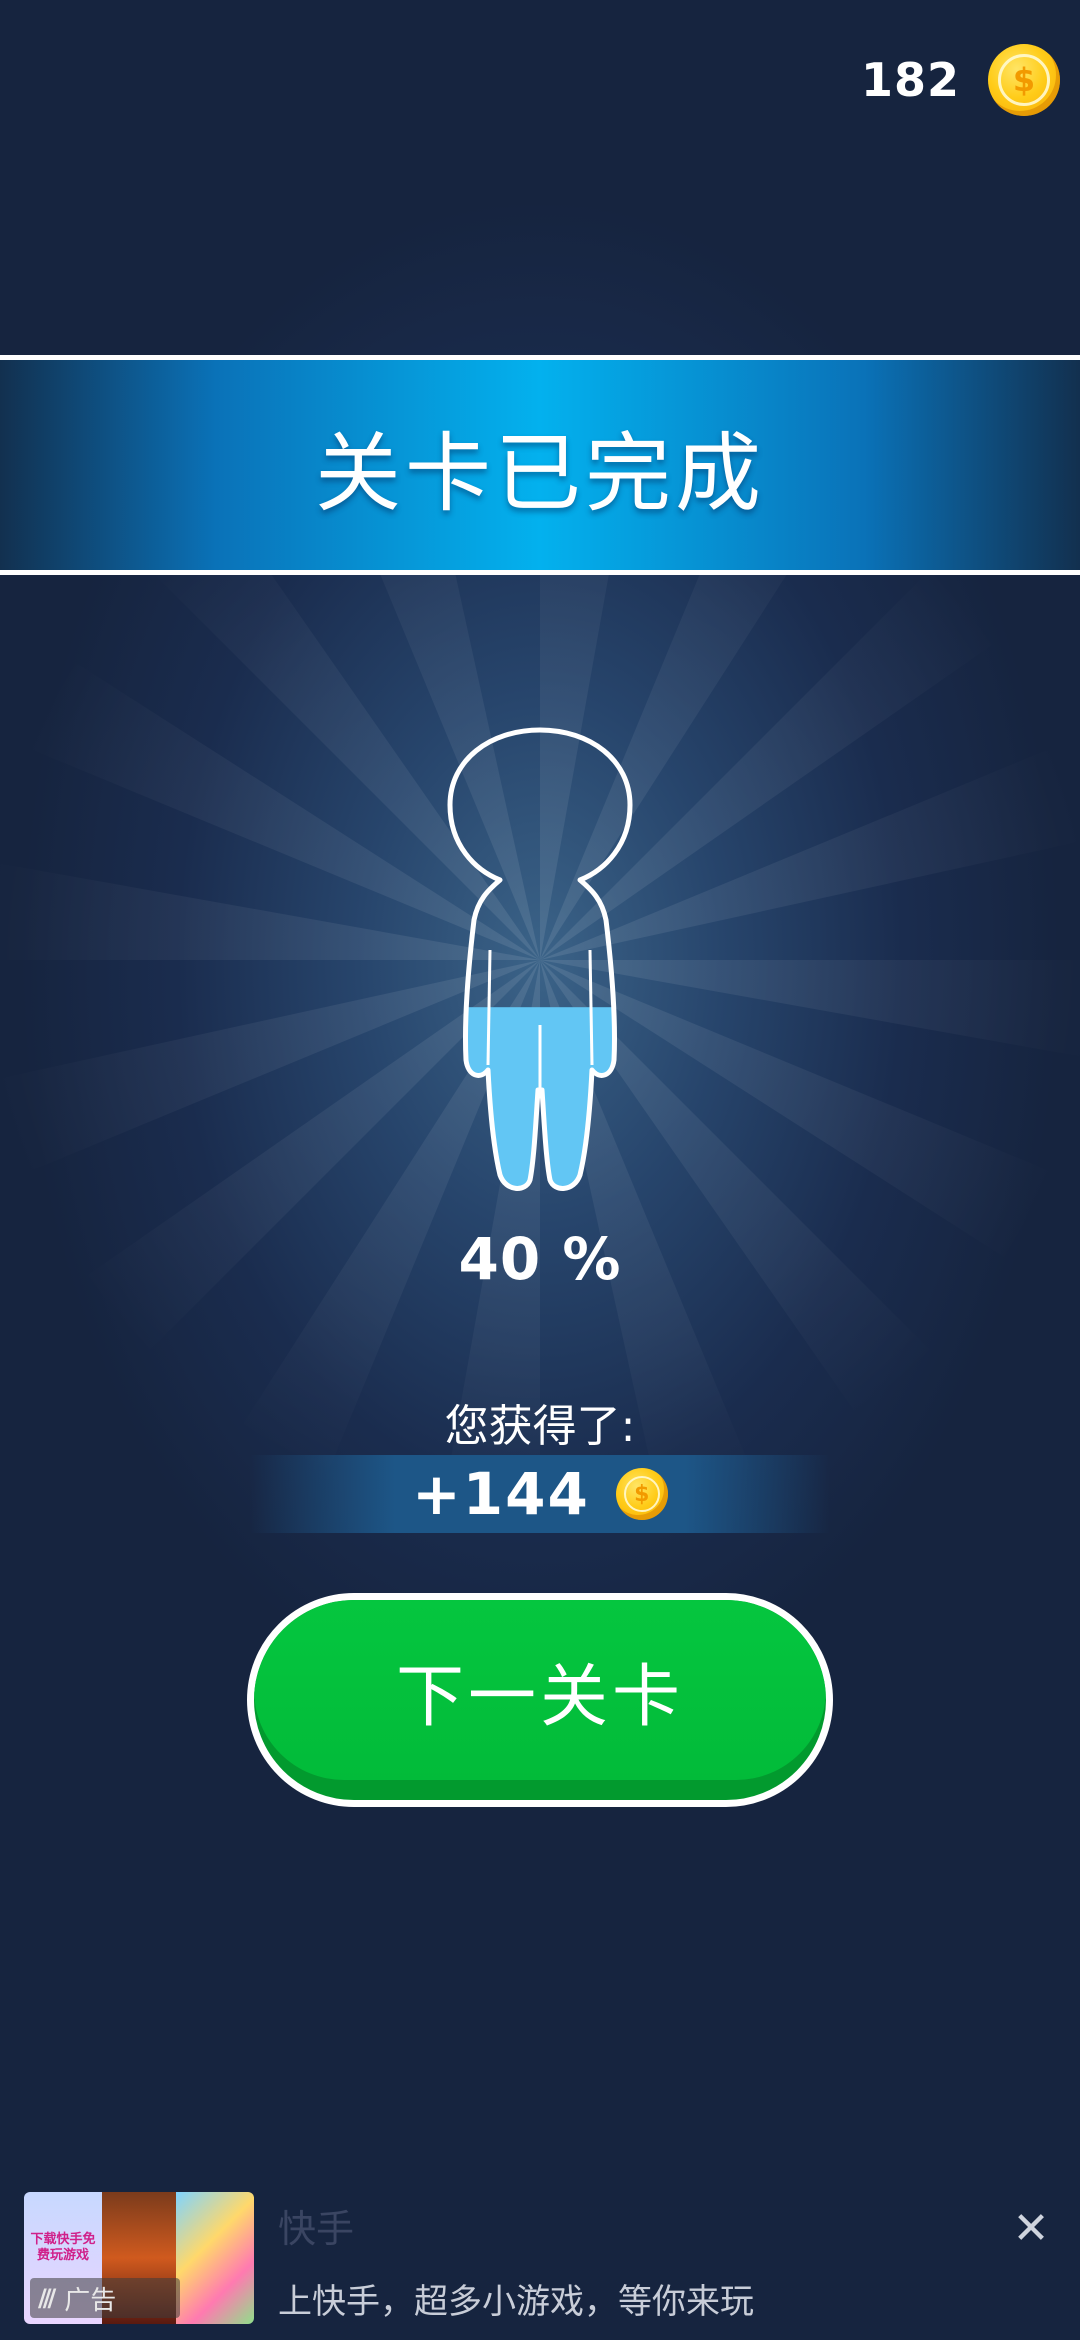  I want to click on reward-label: 您获得了:, so click(540, 1426).